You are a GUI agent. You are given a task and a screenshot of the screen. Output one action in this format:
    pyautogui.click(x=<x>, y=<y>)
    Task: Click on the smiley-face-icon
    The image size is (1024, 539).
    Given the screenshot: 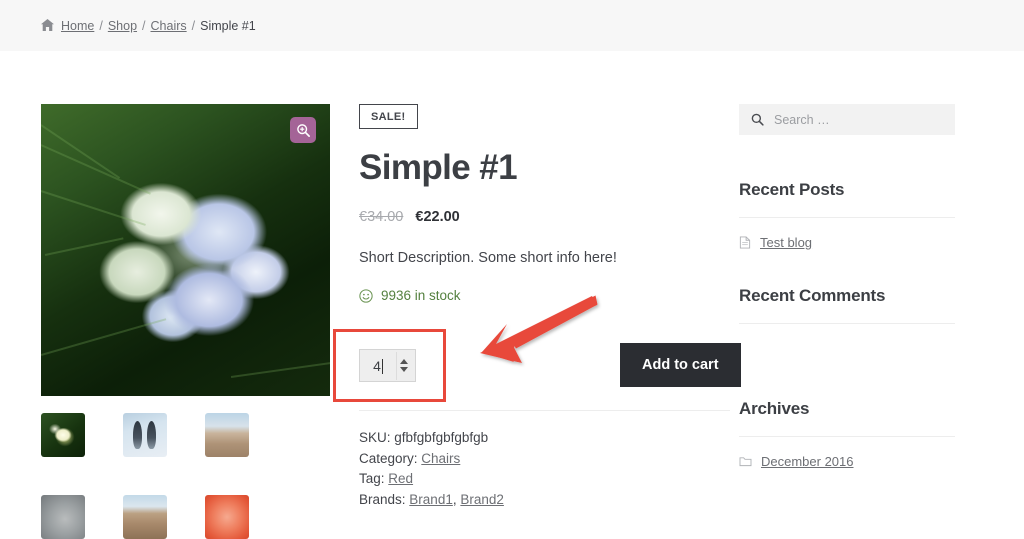 What is the action you would take?
    pyautogui.click(x=366, y=295)
    